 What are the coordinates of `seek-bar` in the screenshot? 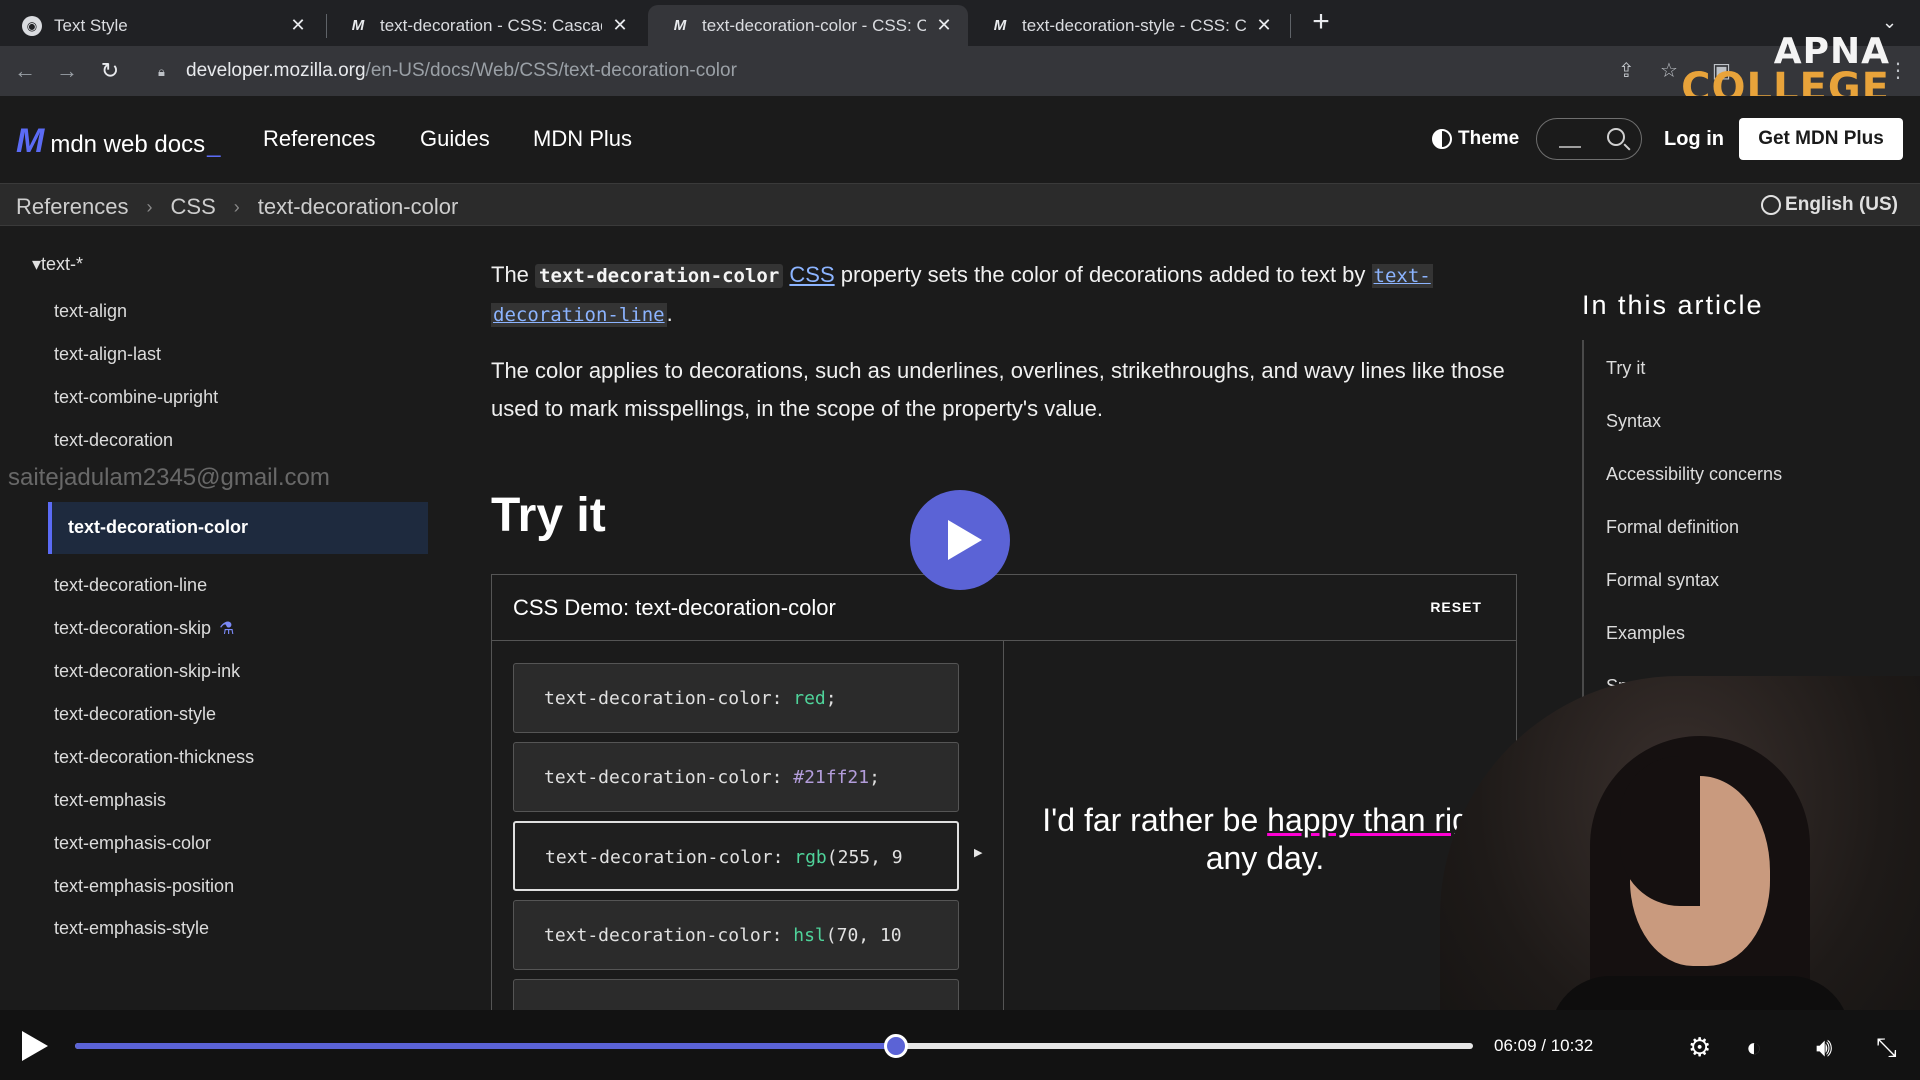 It's located at (774, 1046).